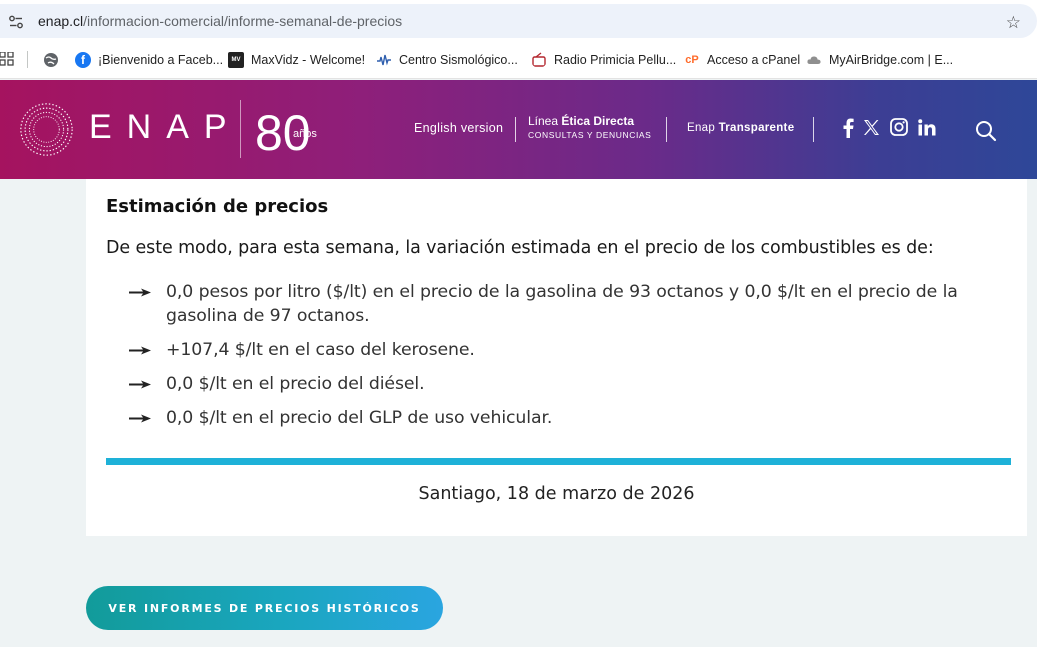 The width and height of the screenshot is (1037, 647). I want to click on 80-anos-logo: 80 años, so click(286, 130).